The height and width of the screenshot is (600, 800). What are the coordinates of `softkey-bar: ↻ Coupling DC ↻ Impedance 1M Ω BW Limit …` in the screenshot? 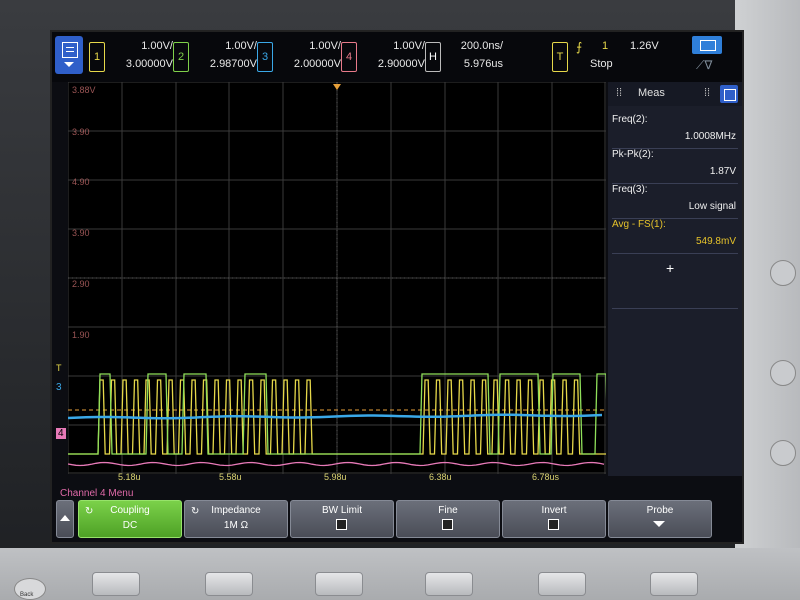 It's located at (398, 520).